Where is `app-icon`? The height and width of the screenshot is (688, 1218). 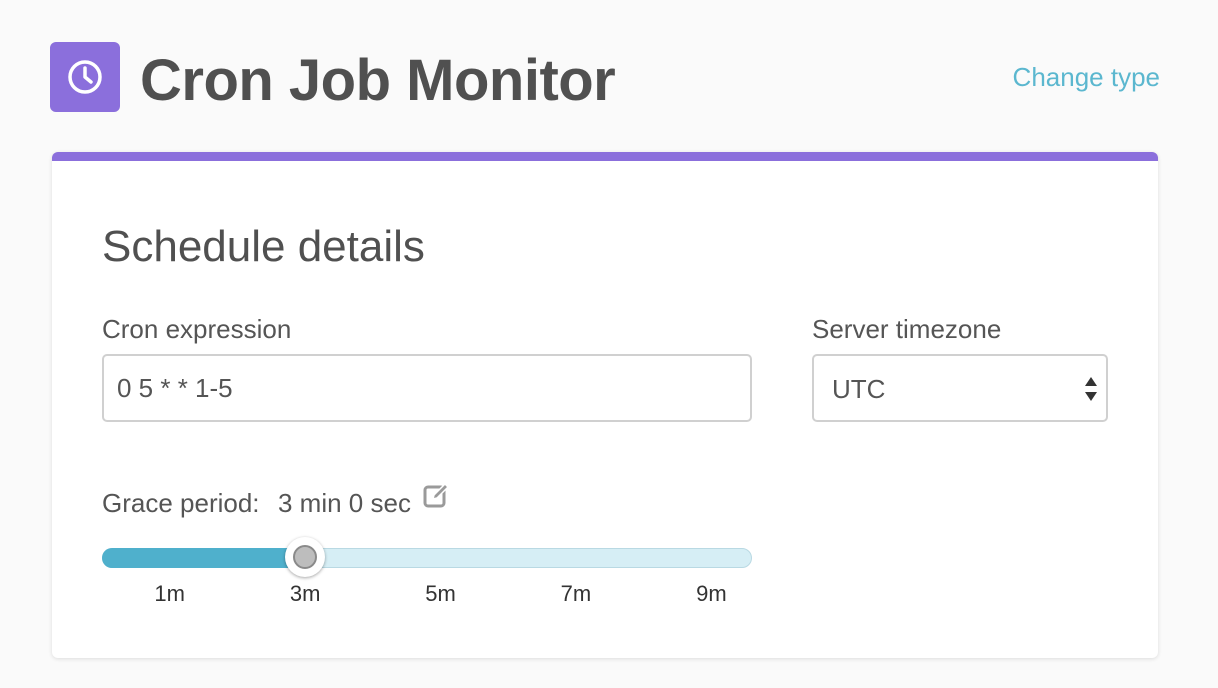 app-icon is located at coordinates (85, 77).